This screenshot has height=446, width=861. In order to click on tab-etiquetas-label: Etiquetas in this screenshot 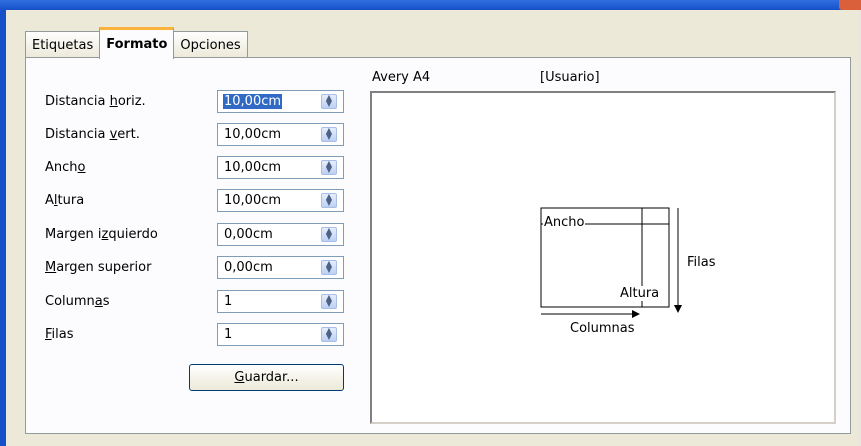, I will do `click(63, 45)`.